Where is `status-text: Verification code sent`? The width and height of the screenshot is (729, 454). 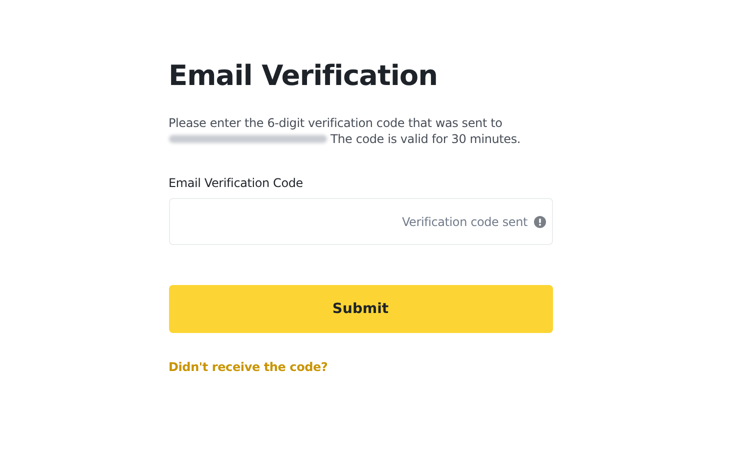 status-text: Verification code sent is located at coordinates (465, 221).